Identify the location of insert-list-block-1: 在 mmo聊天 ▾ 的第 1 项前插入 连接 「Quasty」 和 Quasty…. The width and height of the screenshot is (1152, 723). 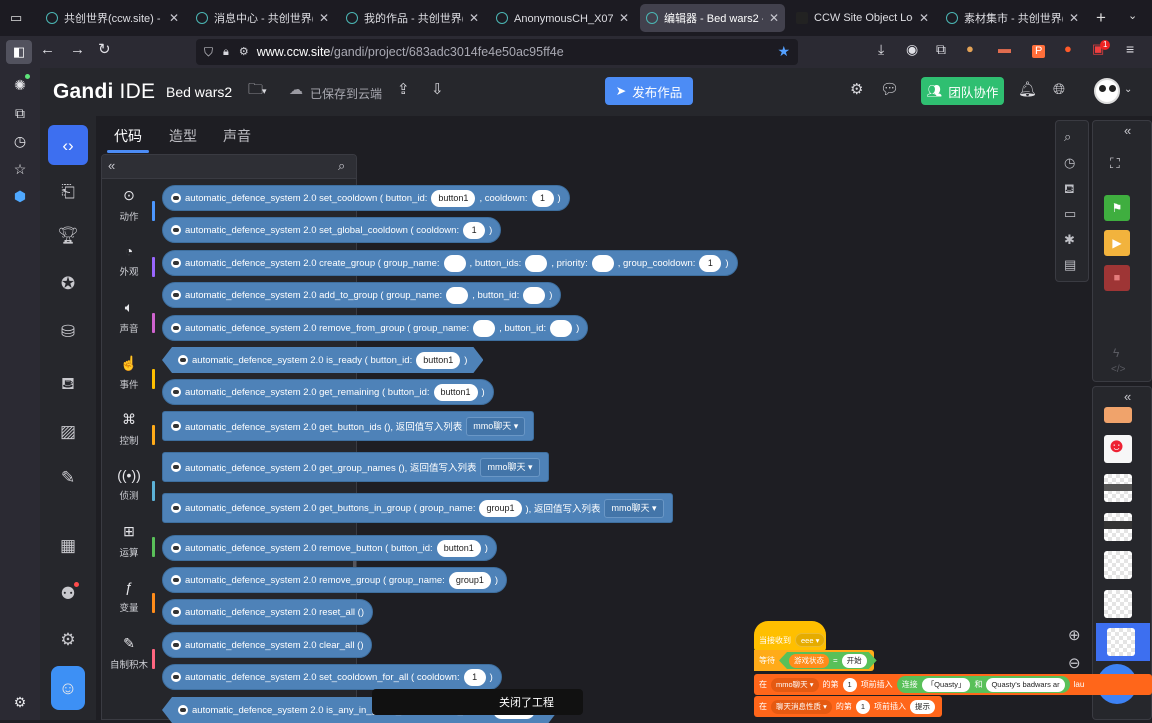
(953, 684).